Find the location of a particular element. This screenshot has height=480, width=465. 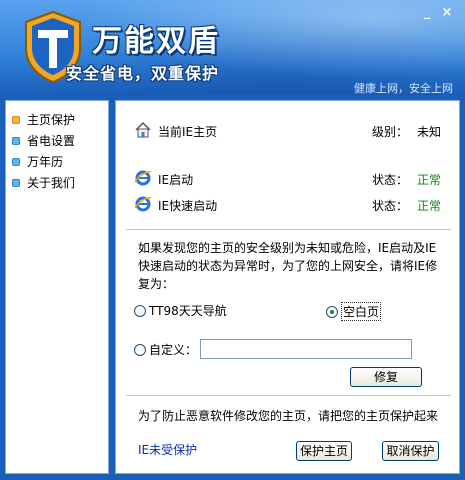

option-tt98-radio: TT98天天导航 is located at coordinates (180, 310).